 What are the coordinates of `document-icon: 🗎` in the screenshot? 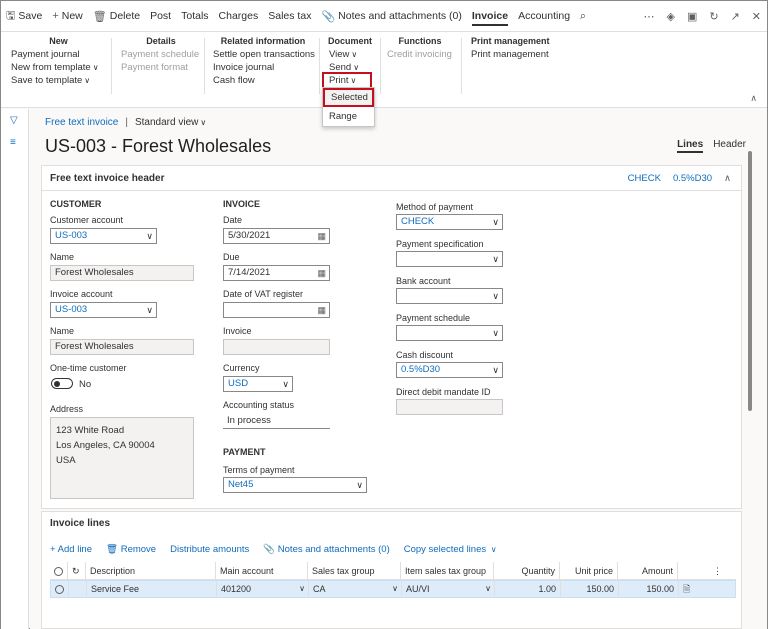 It's located at (703, 589).